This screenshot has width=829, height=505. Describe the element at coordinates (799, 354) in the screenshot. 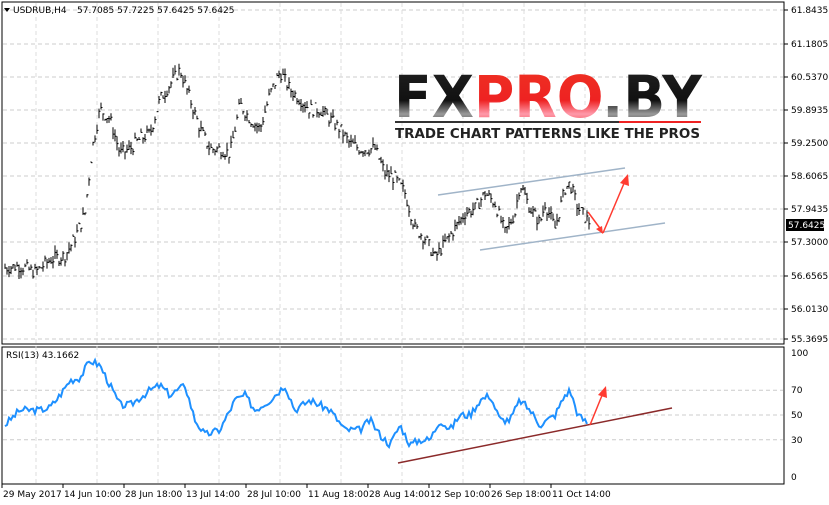

I see `rsi-tick-label: 100` at that location.